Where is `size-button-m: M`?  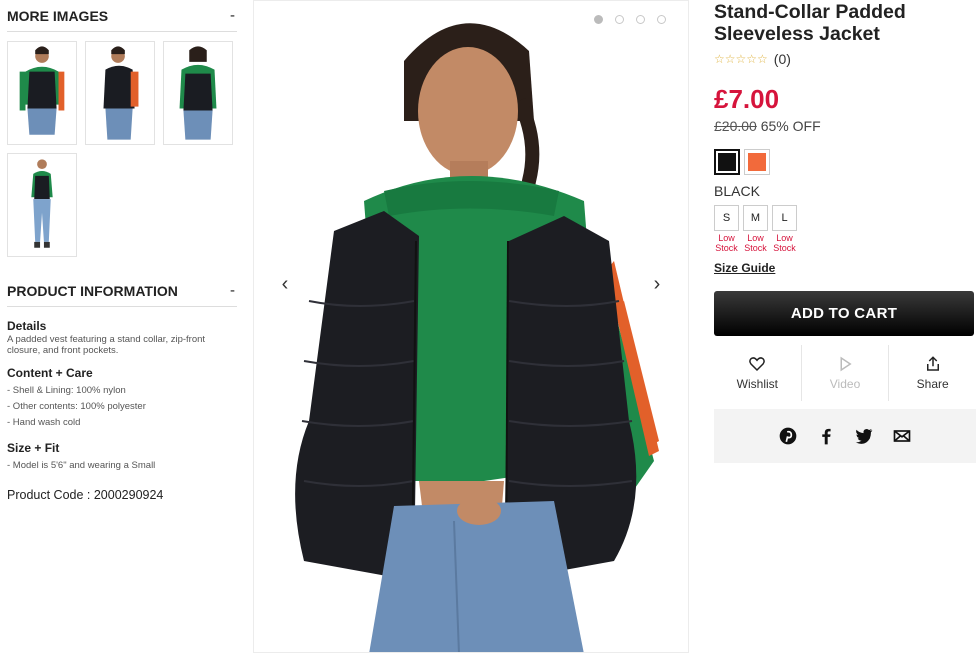 size-button-m: M is located at coordinates (755, 218).